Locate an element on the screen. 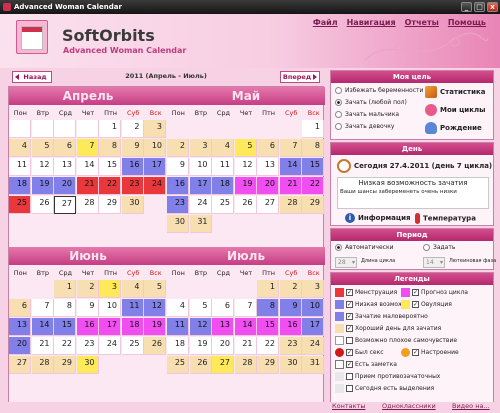  day-cell: 12 is located at coordinates (245, 167).